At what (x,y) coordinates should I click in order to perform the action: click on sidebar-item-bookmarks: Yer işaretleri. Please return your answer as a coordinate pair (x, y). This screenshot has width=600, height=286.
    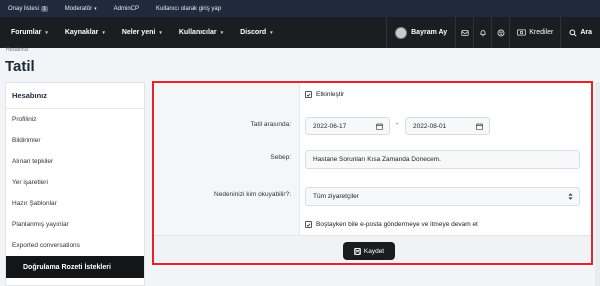
    Looking at the image, I should click on (75, 182).